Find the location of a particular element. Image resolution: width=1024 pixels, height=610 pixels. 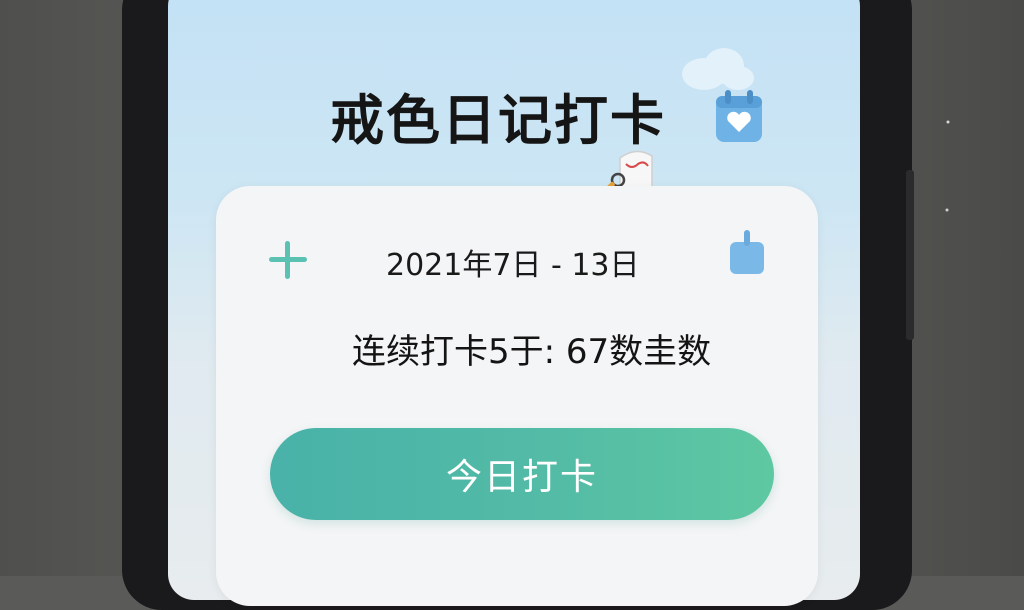

date-range: 2021年7日 - 13日 is located at coordinates (513, 265).